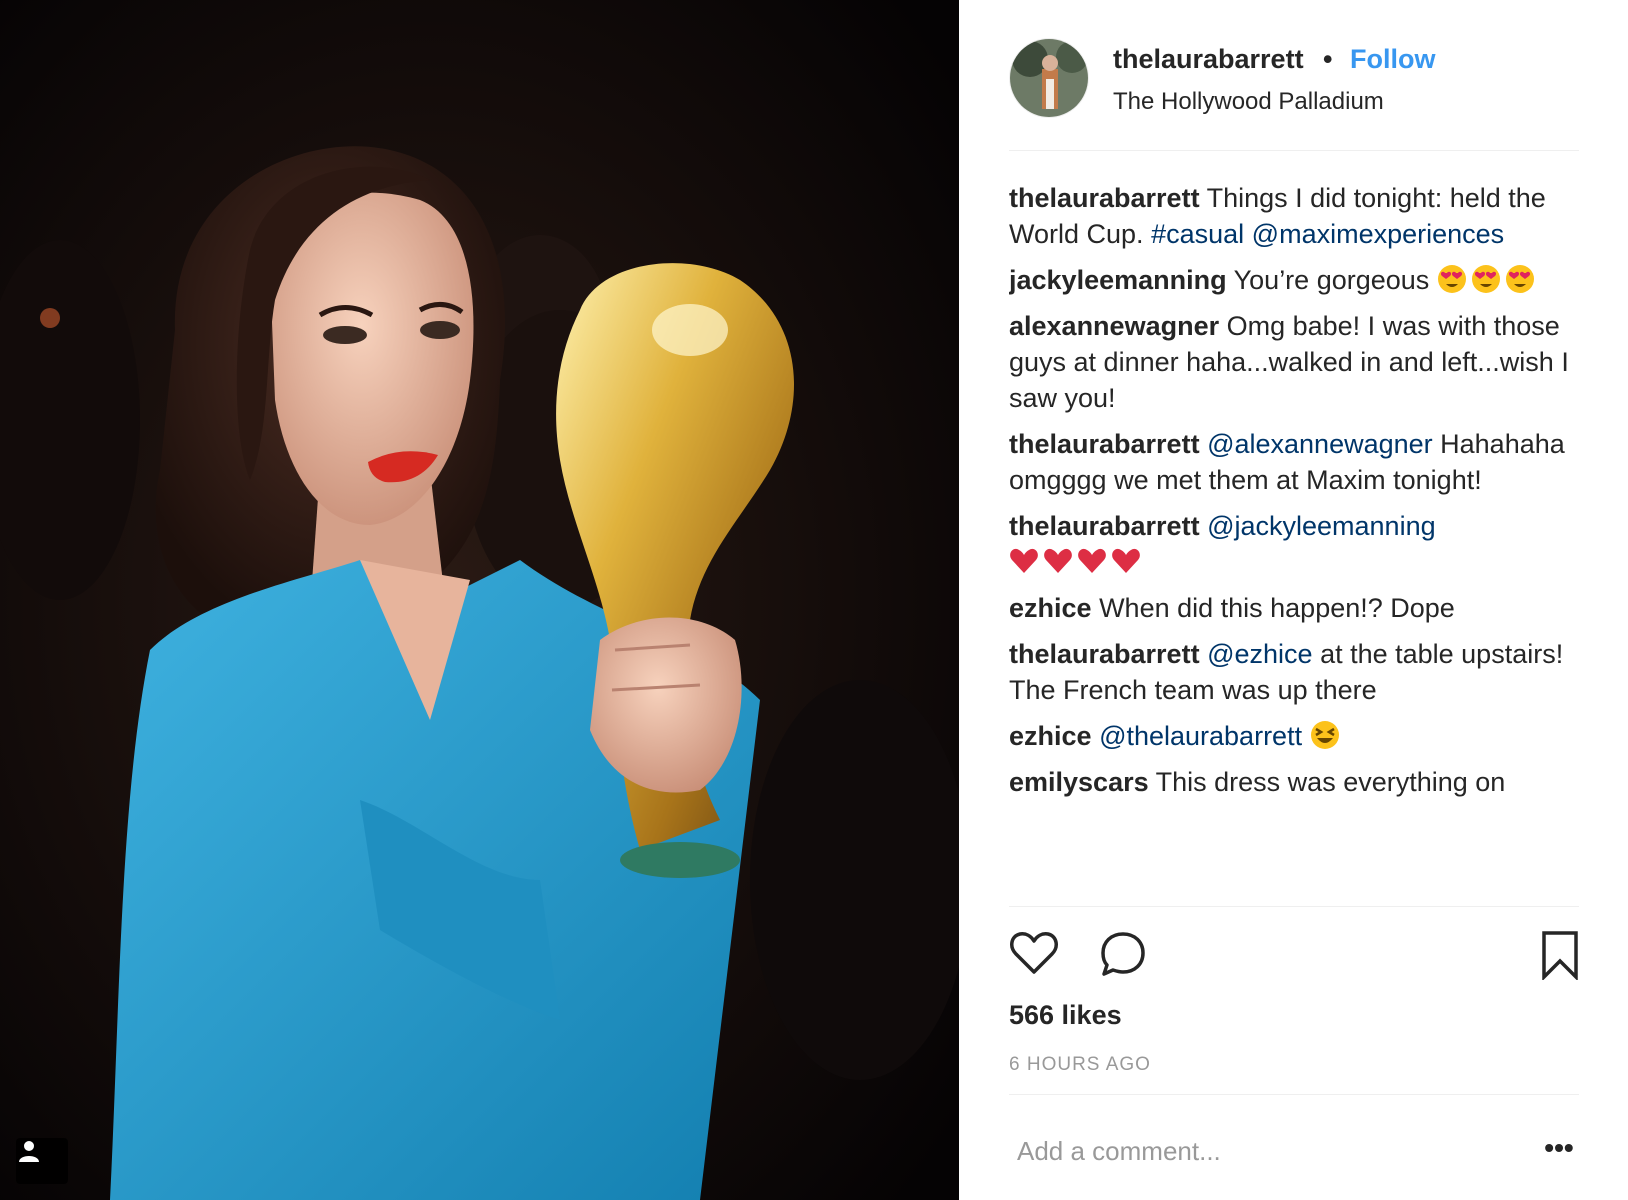  I want to click on bookmark-icon, so click(1560, 956).